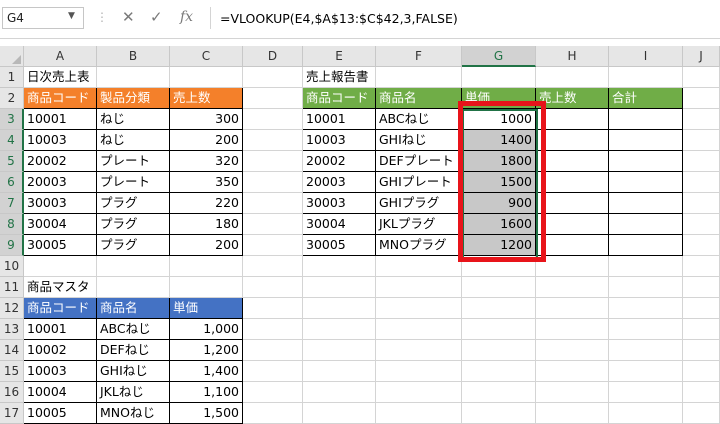  Describe the element at coordinates (273, 287) in the screenshot. I see `cell-d11` at that location.